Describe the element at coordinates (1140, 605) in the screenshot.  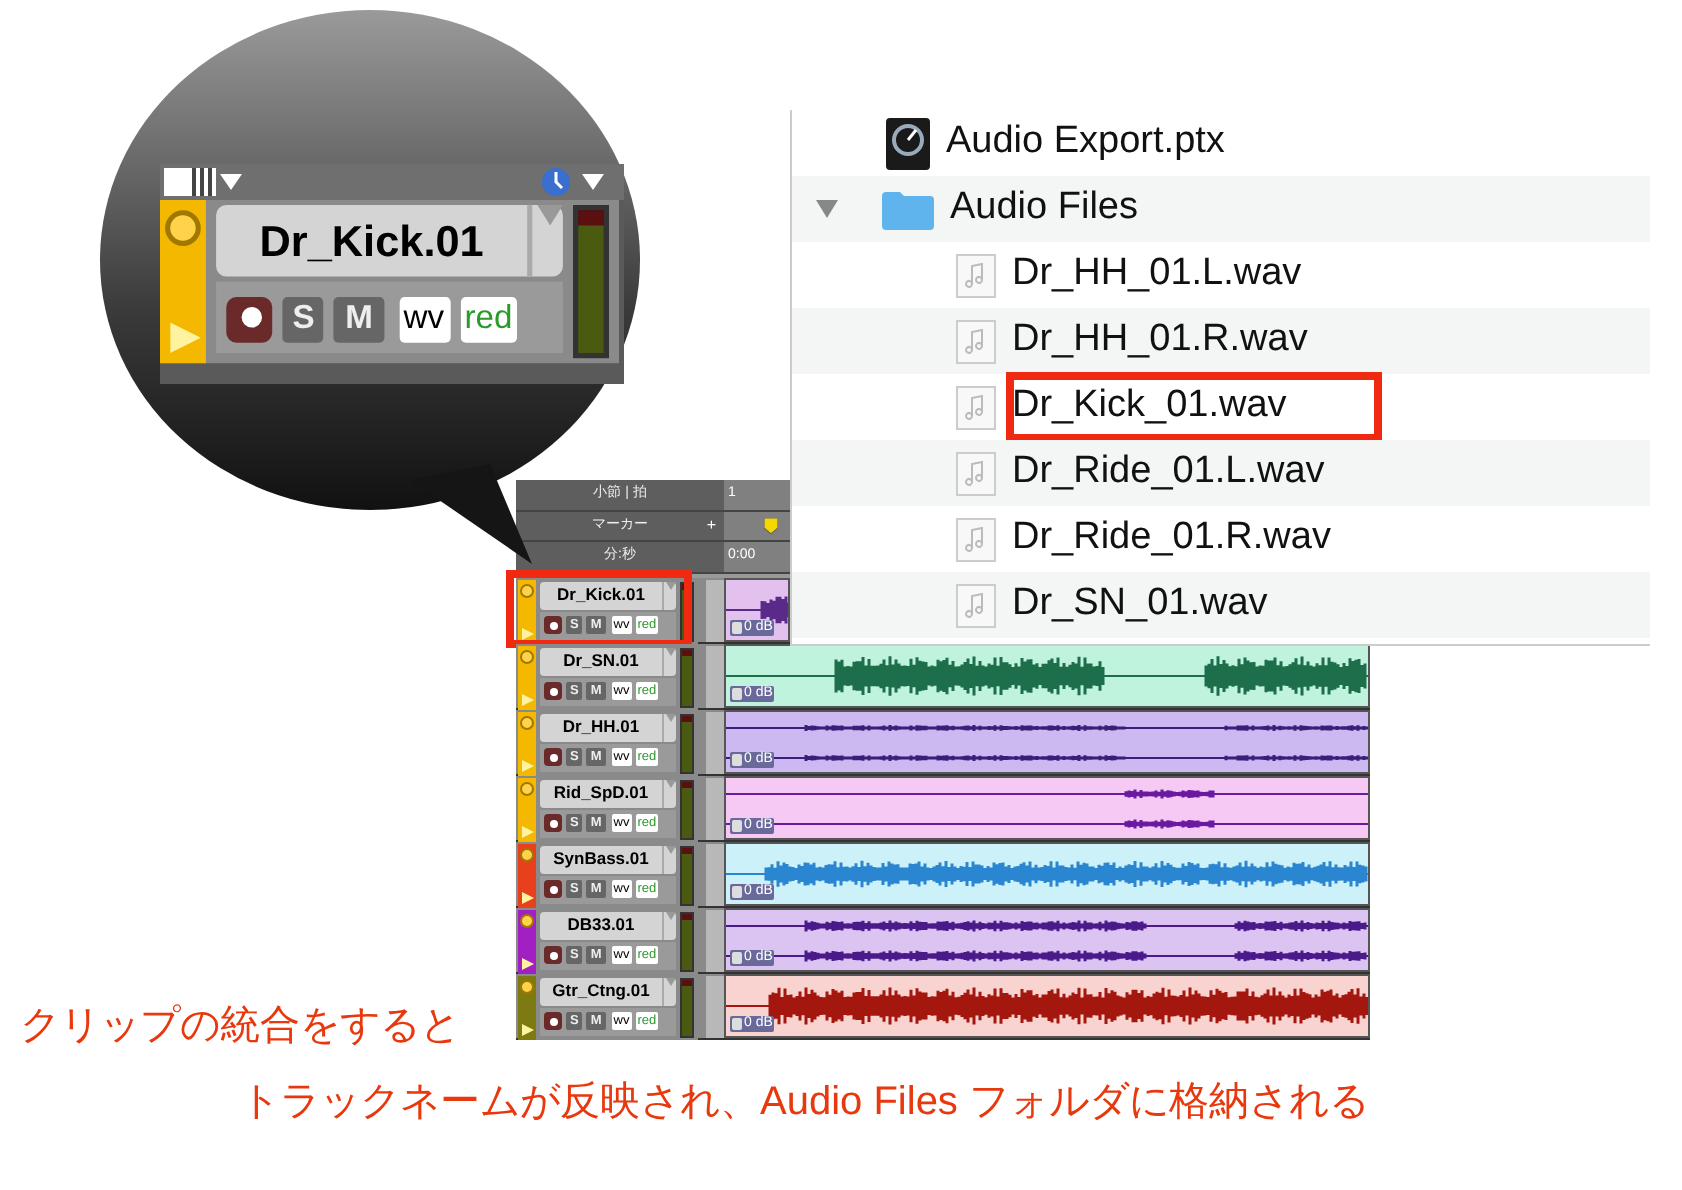
I see `file-name: Dr_SN_01.wav` at that location.